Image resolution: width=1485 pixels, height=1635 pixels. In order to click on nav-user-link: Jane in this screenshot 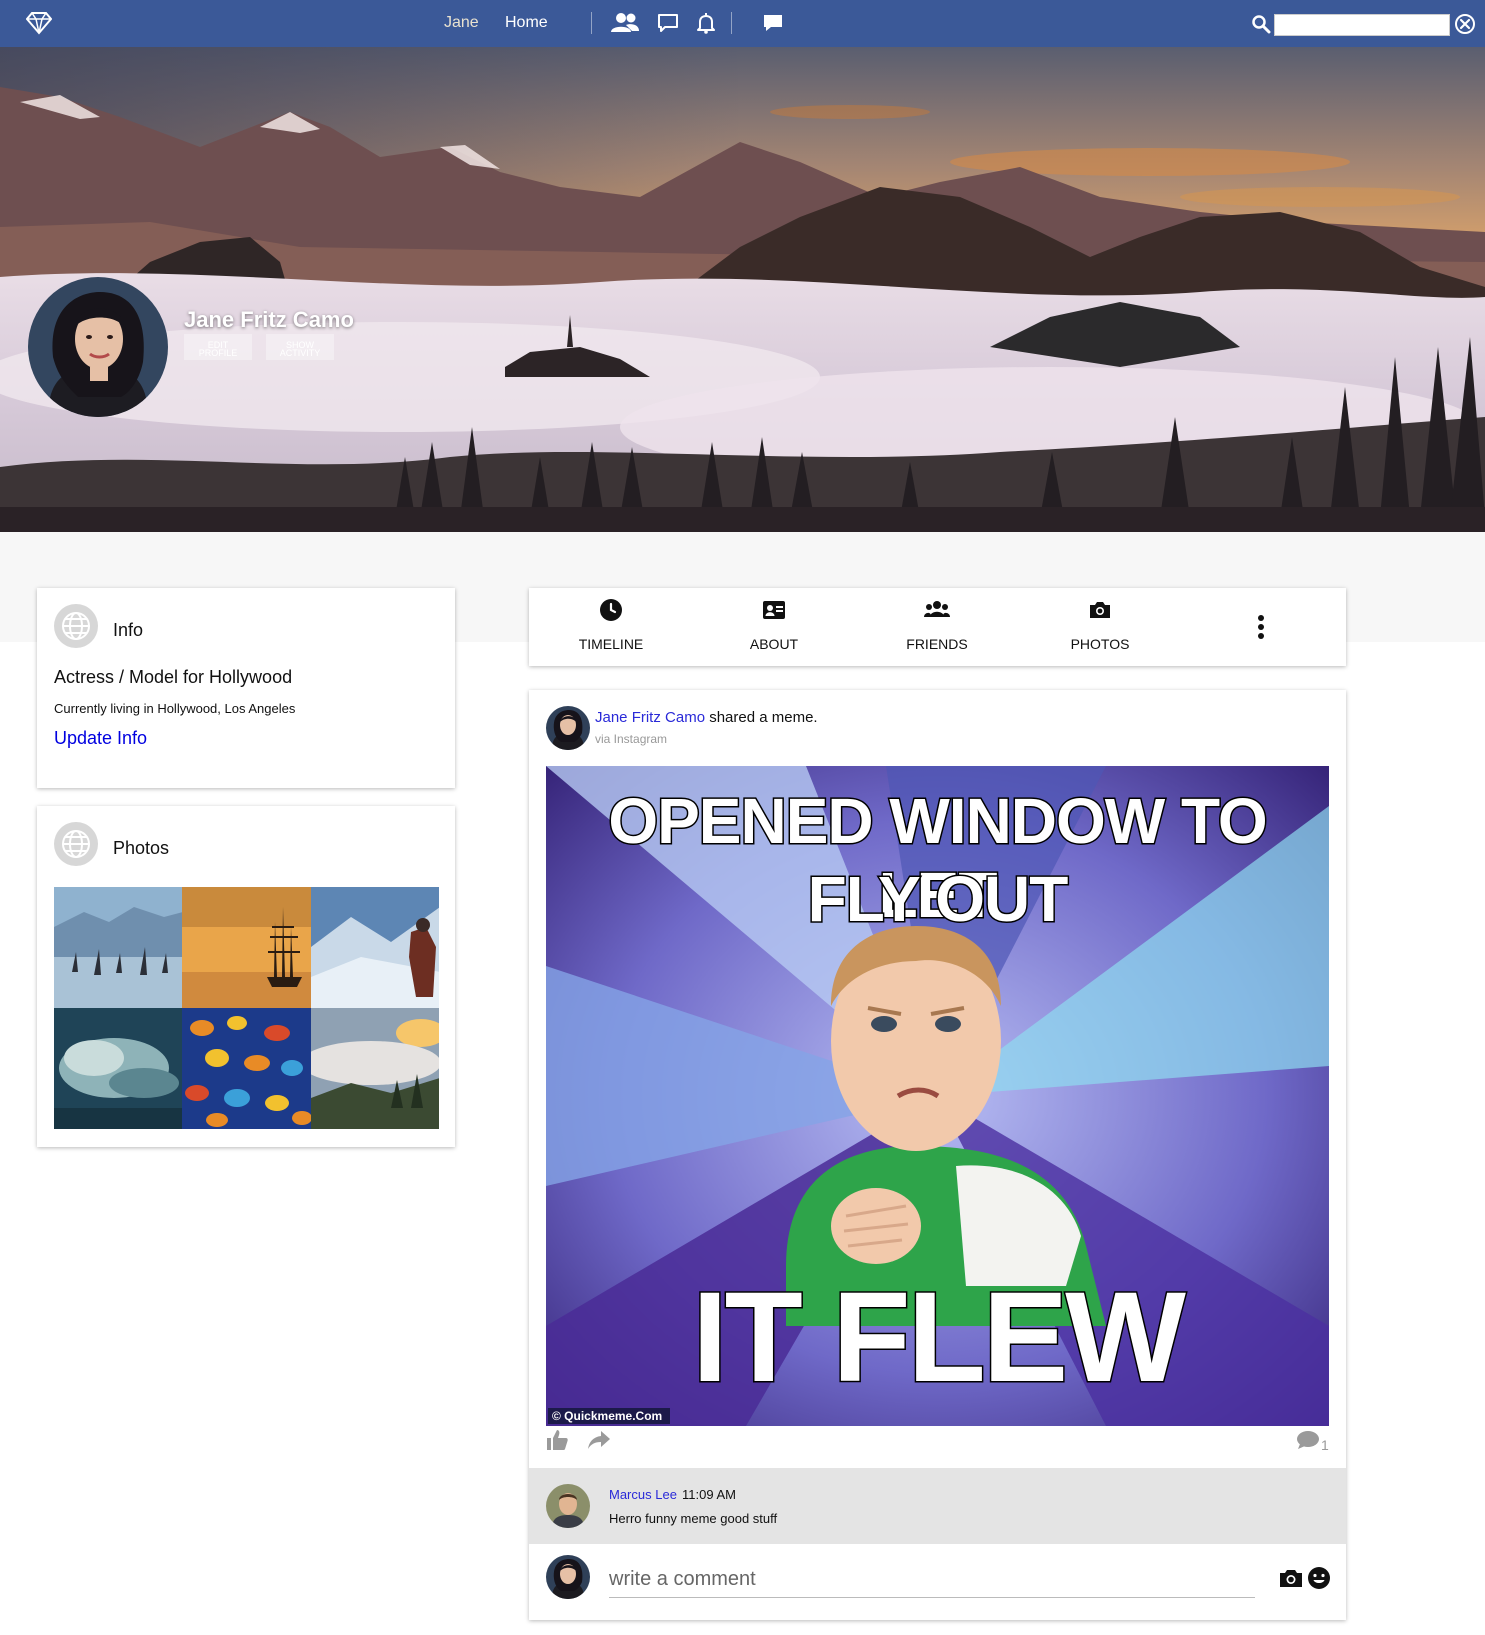, I will do `click(461, 23)`.